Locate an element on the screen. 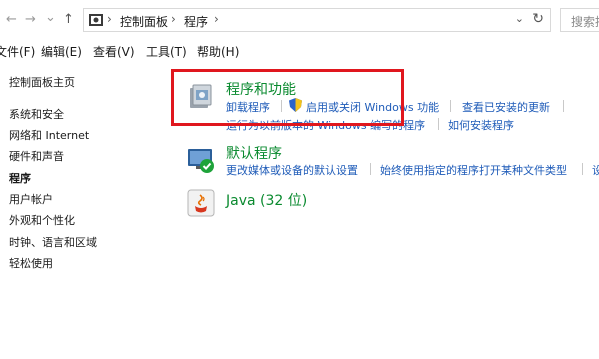 This screenshot has width=599, height=359. menu-help: 帮助(H) is located at coordinates (218, 51).